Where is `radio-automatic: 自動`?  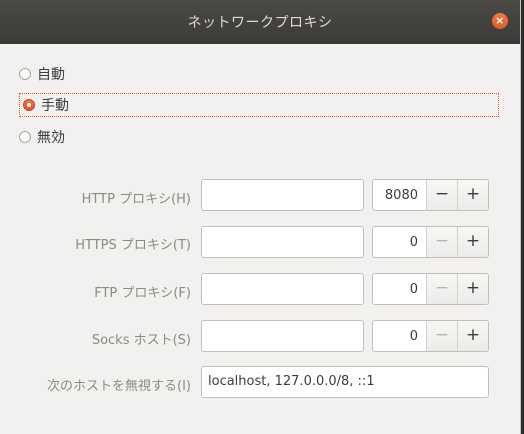
radio-automatic: 自動 is located at coordinates (42, 74).